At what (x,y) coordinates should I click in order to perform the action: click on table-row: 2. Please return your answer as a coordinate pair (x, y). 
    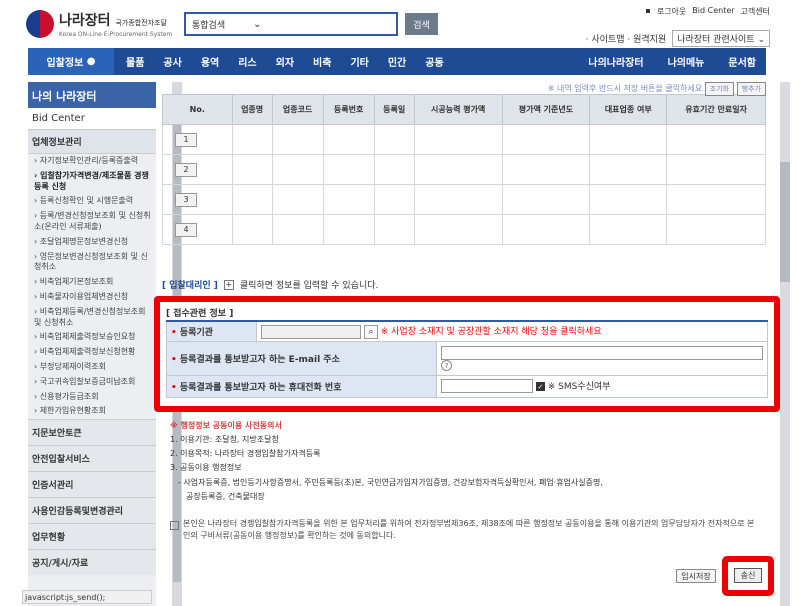
    Looking at the image, I should click on (464, 169).